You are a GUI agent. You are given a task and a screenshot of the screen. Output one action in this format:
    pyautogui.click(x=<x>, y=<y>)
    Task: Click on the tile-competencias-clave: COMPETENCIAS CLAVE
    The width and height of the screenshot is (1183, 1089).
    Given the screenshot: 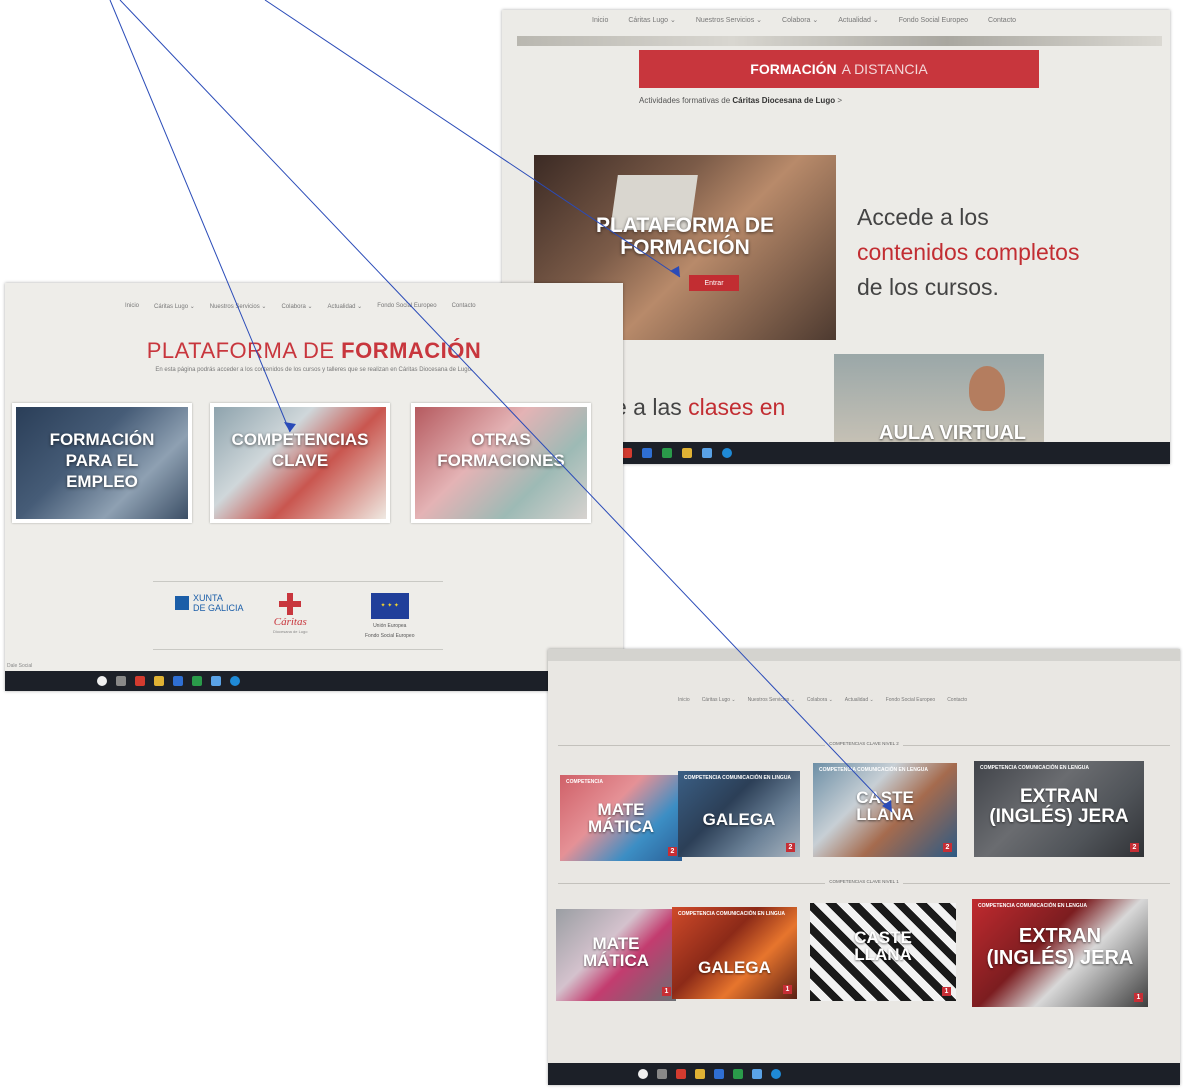 What is the action you would take?
    pyautogui.click(x=300, y=463)
    